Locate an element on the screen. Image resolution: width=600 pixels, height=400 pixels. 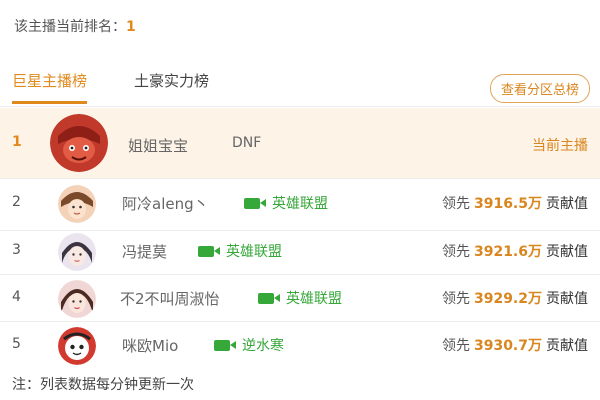
anchor-name: 不2不叫周淑怡 is located at coordinates (170, 298).